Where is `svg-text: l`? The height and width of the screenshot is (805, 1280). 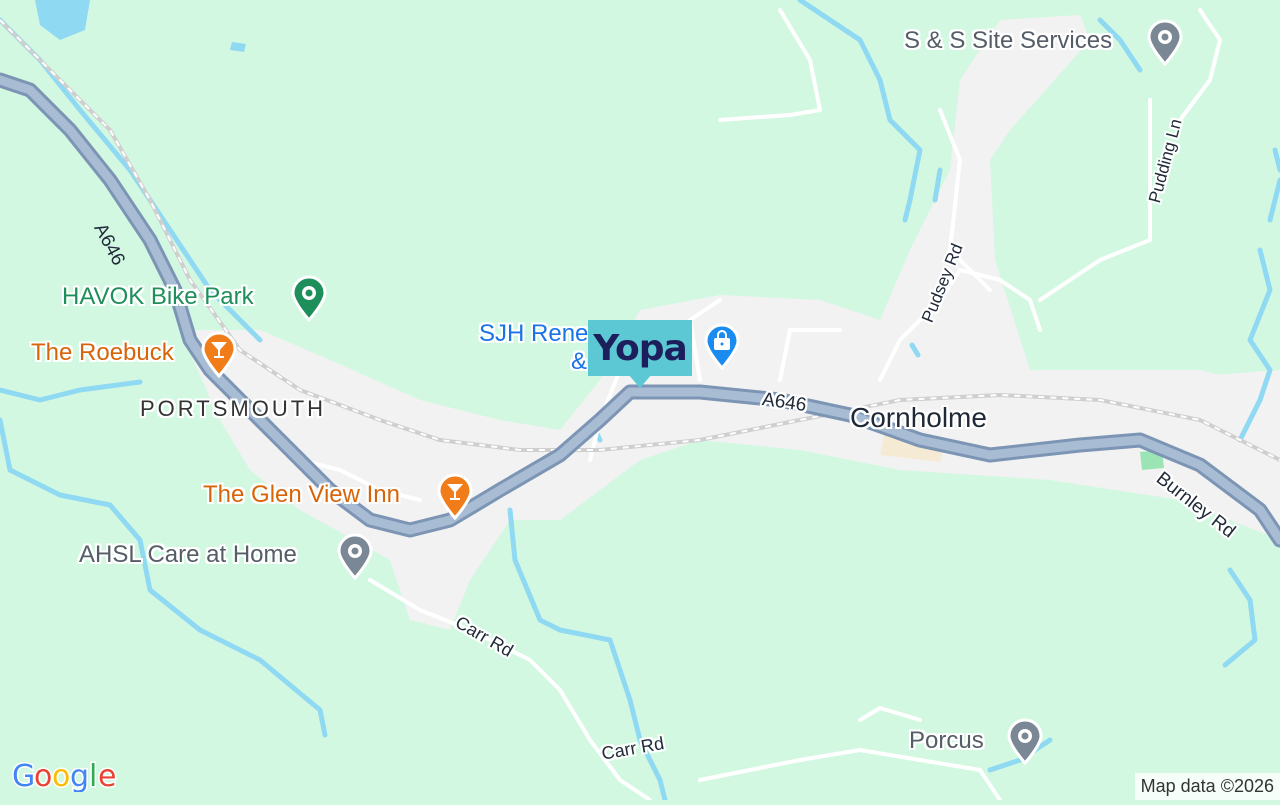 svg-text: l is located at coordinates (92, 775).